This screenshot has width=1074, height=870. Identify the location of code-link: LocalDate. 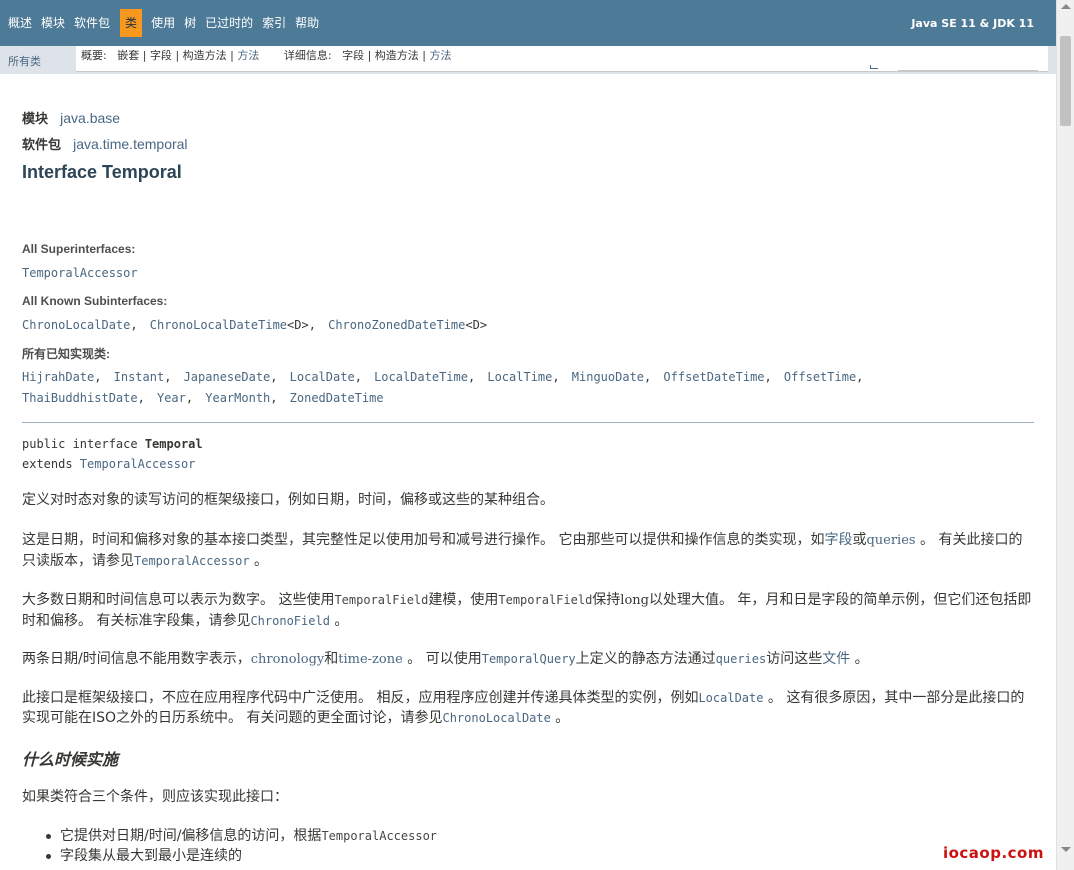
(730, 698).